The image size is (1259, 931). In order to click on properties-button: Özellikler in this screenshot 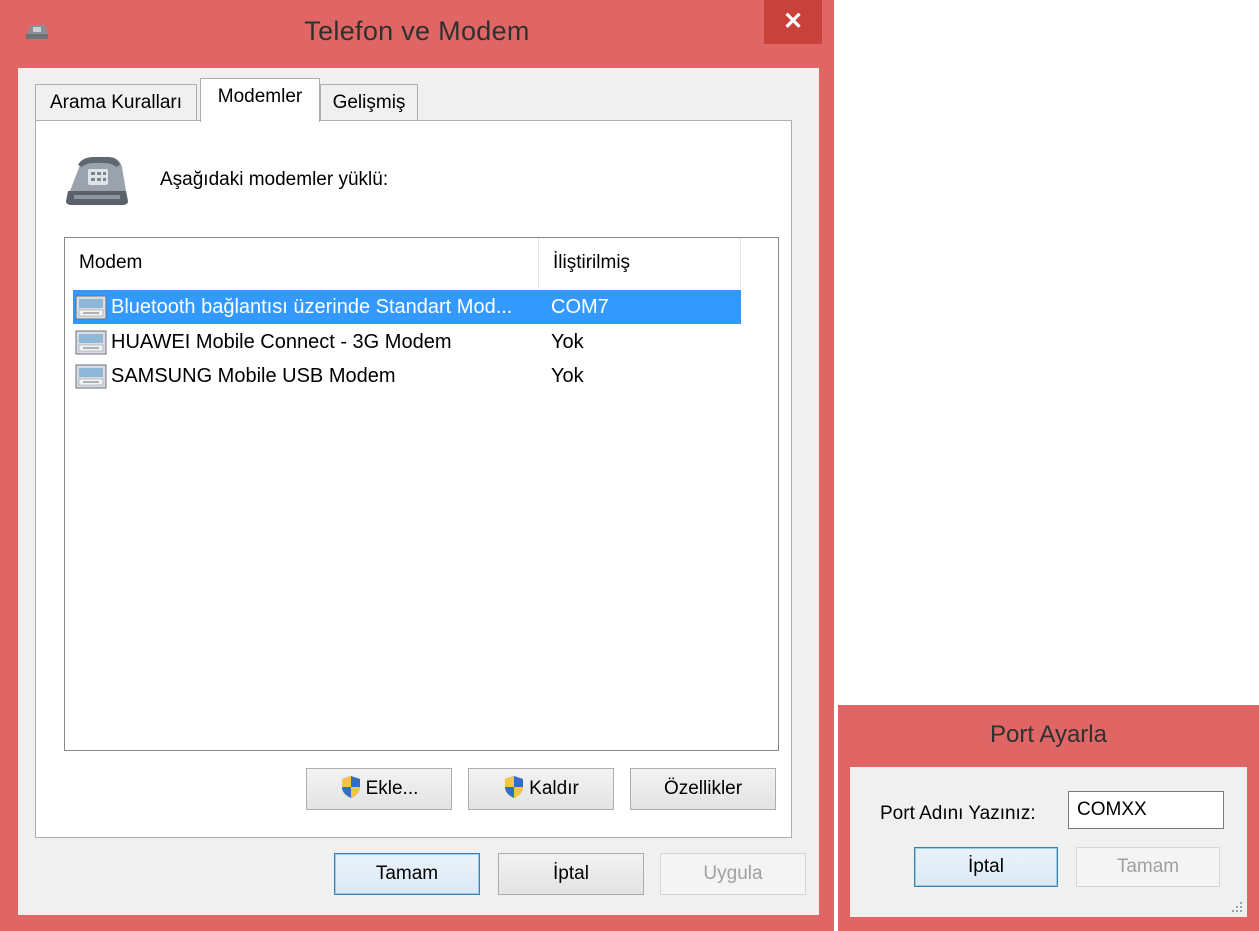, I will do `click(703, 789)`.